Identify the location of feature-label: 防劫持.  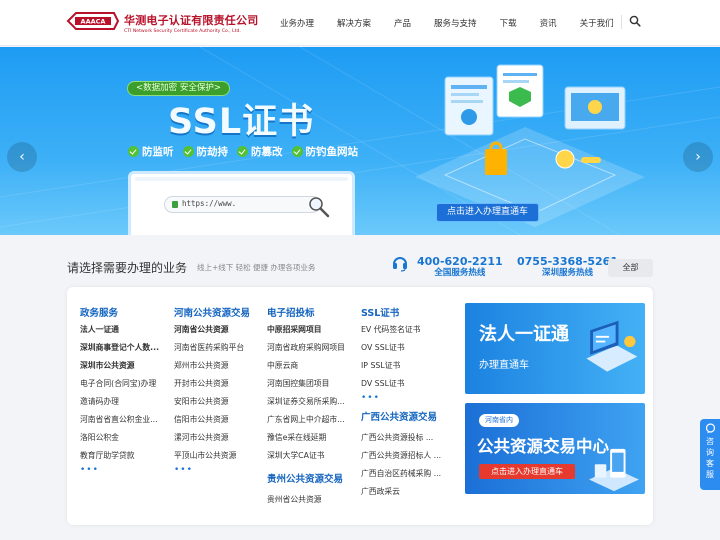
(212, 152).